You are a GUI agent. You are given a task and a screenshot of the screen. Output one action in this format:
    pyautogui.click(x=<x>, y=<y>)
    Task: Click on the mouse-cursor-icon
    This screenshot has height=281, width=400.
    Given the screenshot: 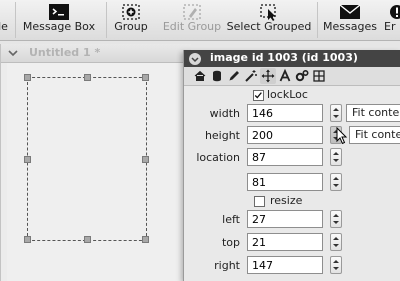 What is the action you would take?
    pyautogui.click(x=342, y=136)
    